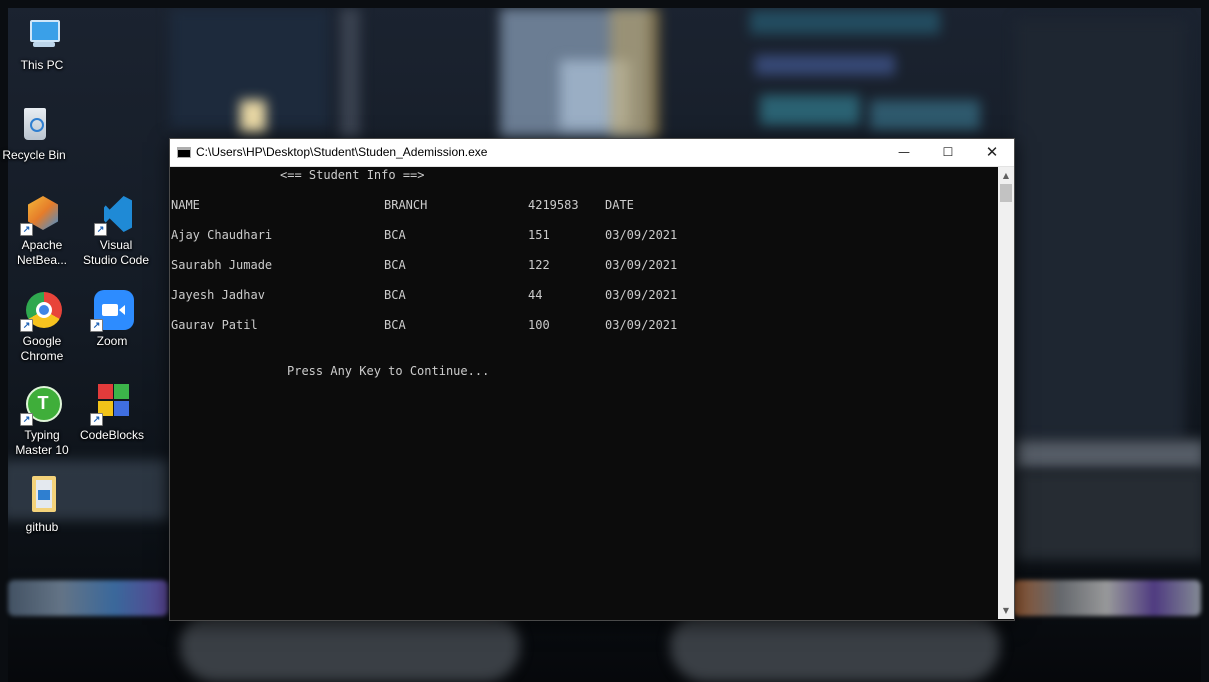 The width and height of the screenshot is (1209, 682). I want to click on desktop-icon-chrome: ↗ Google Chrome, so click(42, 327).